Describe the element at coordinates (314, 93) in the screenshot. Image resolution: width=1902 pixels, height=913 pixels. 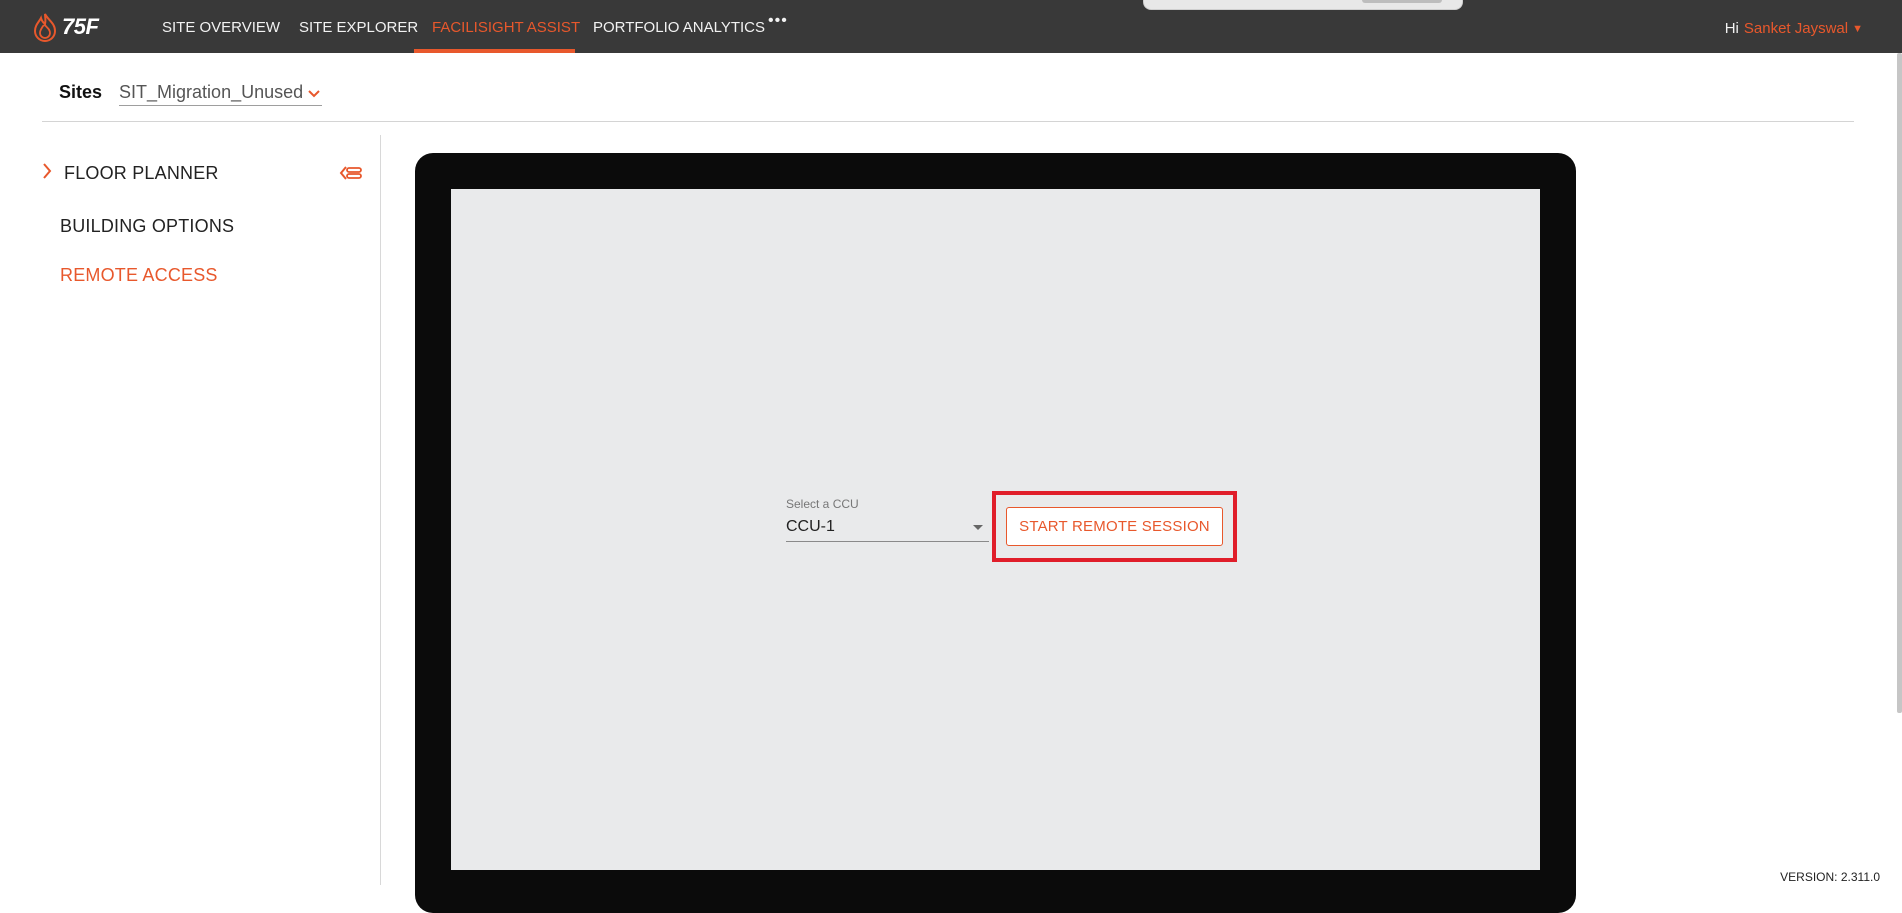
I see `chevron-down-icon` at that location.